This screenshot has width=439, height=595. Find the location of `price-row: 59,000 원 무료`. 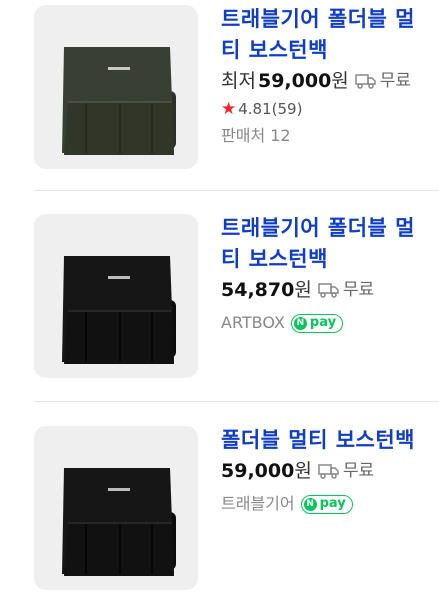

price-row: 59,000 원 무료 is located at coordinates (330, 471).